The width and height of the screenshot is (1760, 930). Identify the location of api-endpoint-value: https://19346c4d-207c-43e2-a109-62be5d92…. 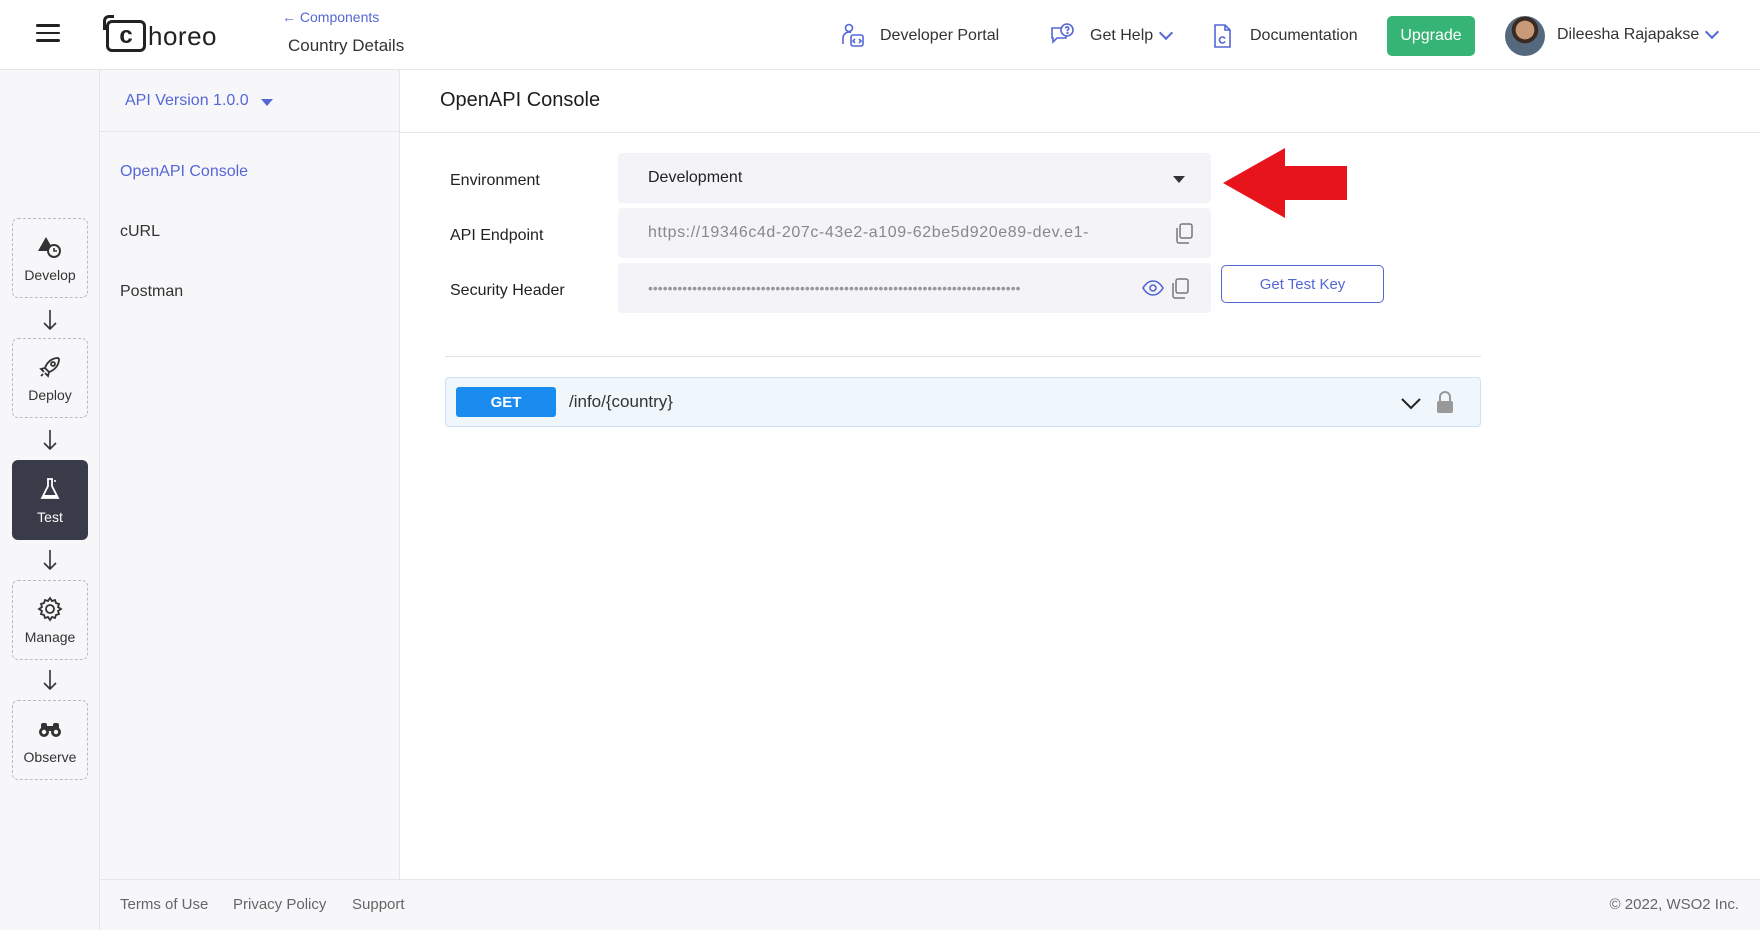
(868, 232).